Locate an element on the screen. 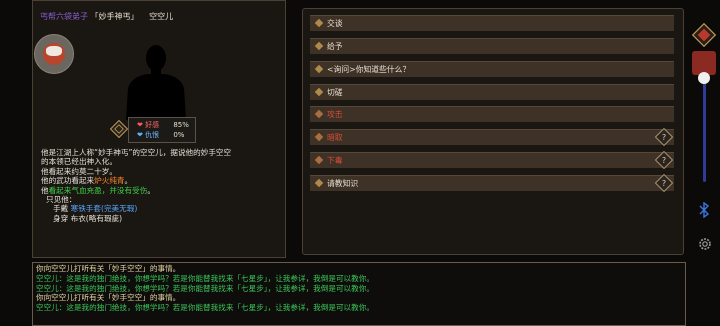 This screenshot has height=326, width=720. relation-box: ❤ 好感 85% ❤ 仇恨 0% is located at coordinates (162, 130).